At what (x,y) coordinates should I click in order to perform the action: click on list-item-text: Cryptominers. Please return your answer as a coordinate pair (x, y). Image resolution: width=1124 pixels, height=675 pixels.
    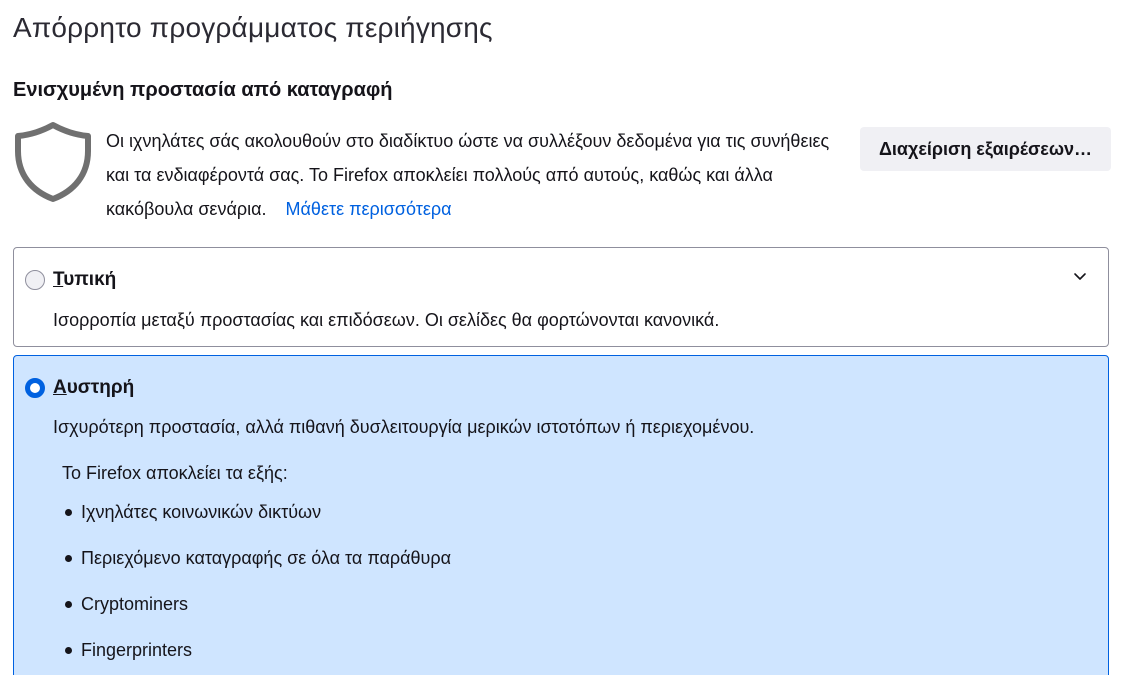
    Looking at the image, I should click on (135, 604).